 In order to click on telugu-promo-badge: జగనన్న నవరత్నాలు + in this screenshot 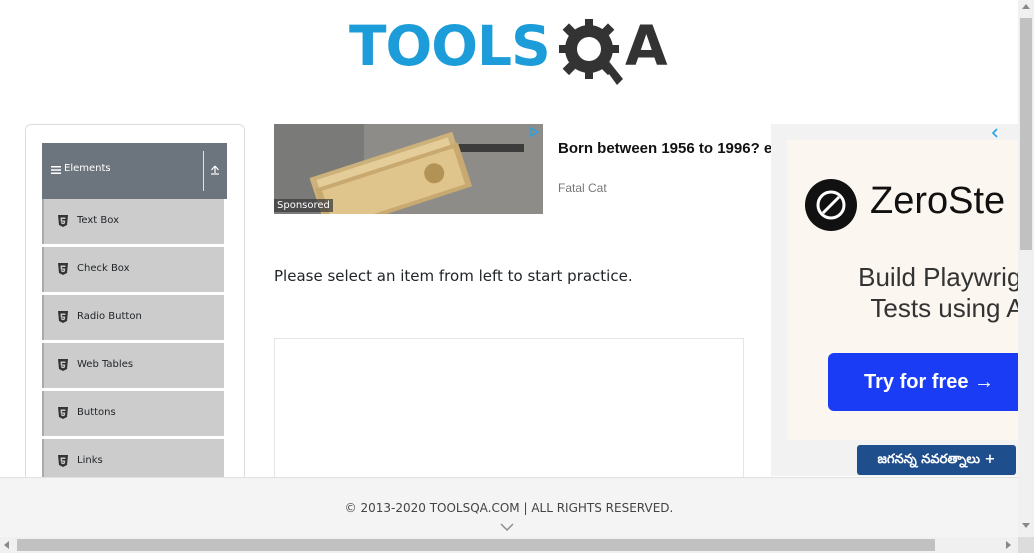, I will do `click(936, 460)`.